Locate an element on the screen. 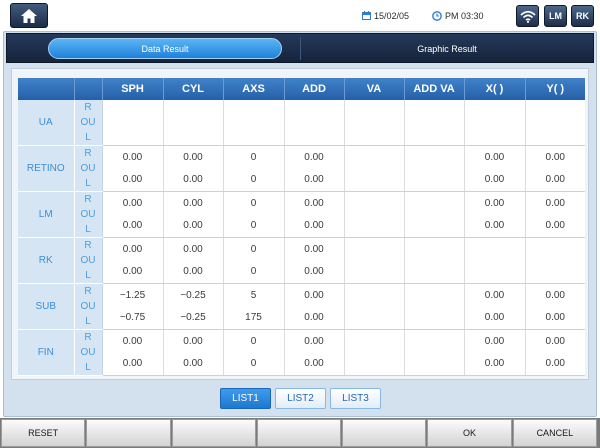  tab-data-result: Data Result is located at coordinates (165, 48).